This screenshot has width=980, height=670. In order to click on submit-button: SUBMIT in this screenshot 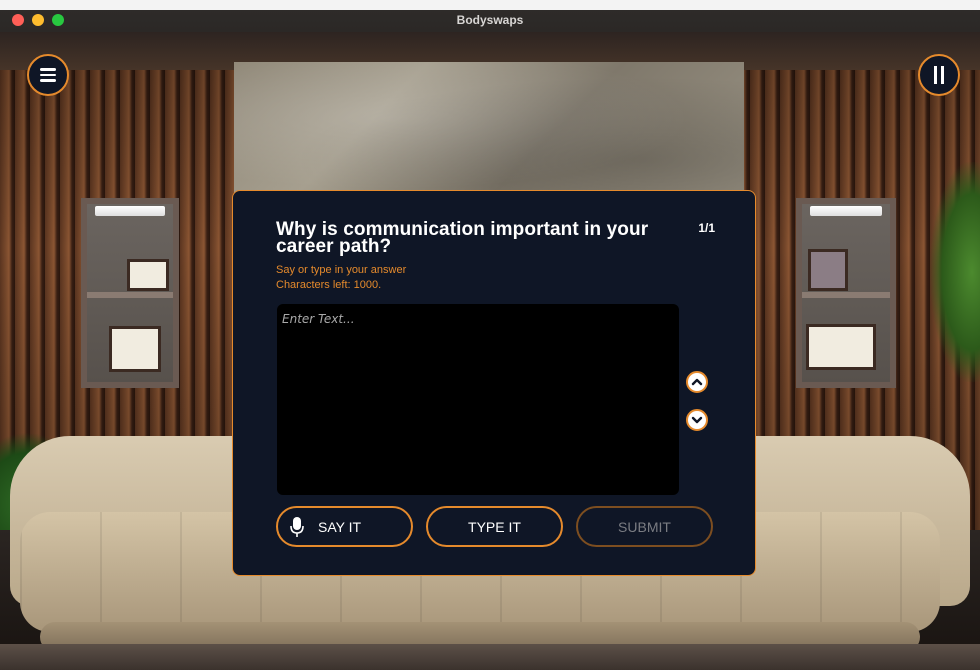, I will do `click(644, 526)`.